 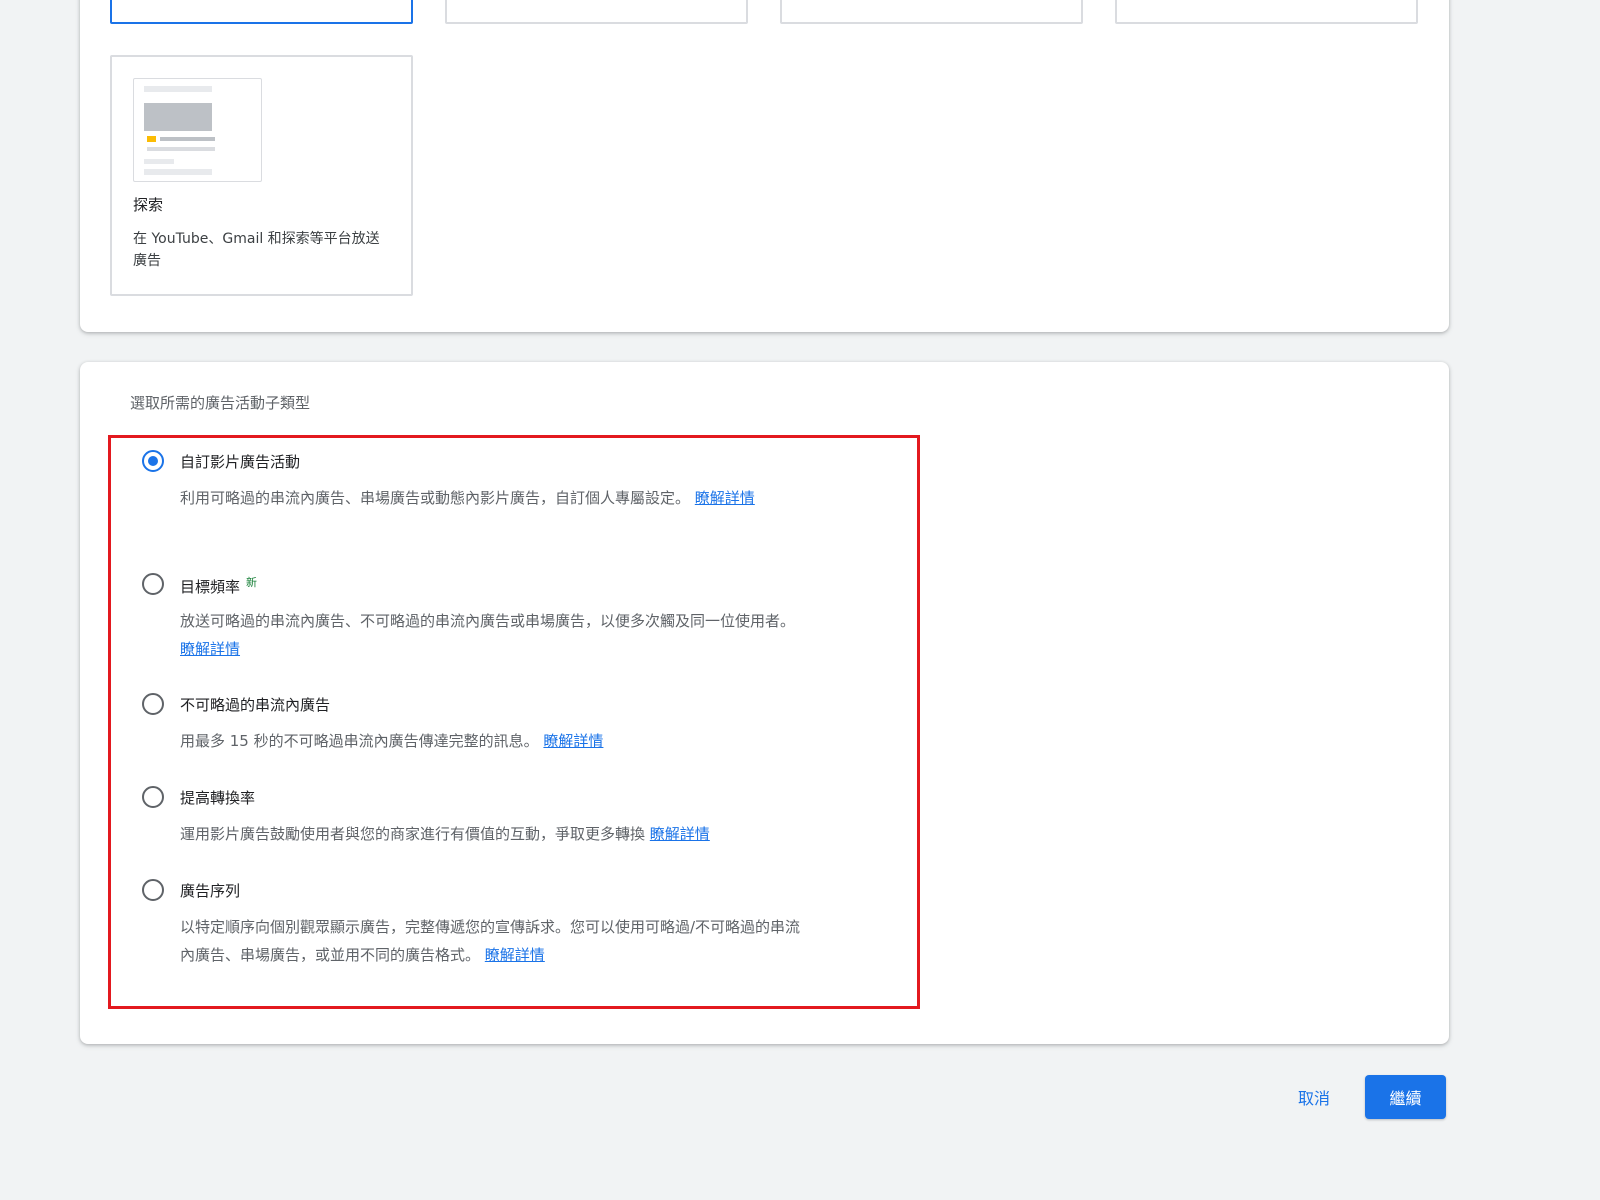 What do you see at coordinates (219, 586) in the screenshot?
I see `option-title: 目標頻率新` at bounding box center [219, 586].